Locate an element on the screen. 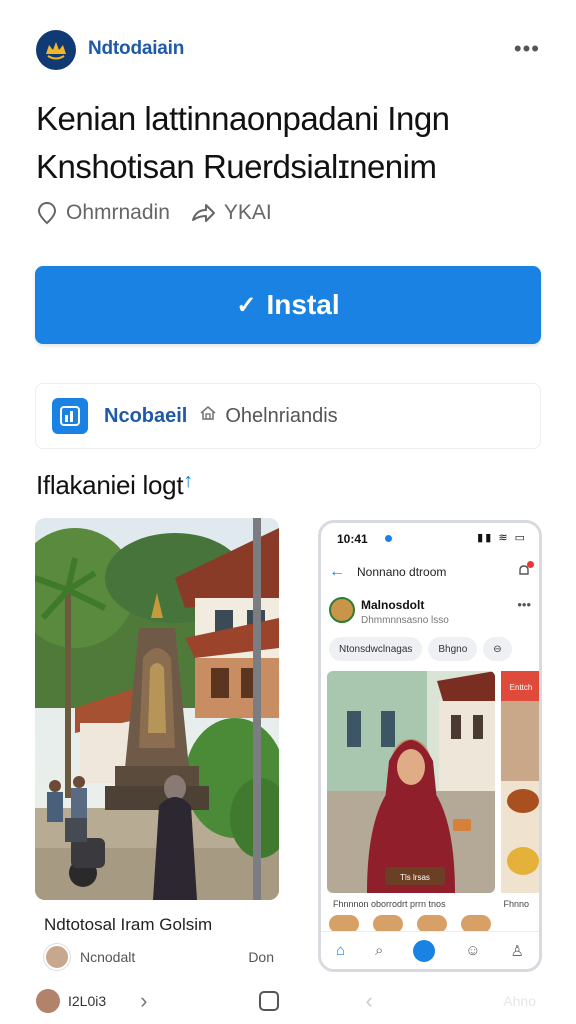  home-icon: ⌂ is located at coordinates (340, 950).